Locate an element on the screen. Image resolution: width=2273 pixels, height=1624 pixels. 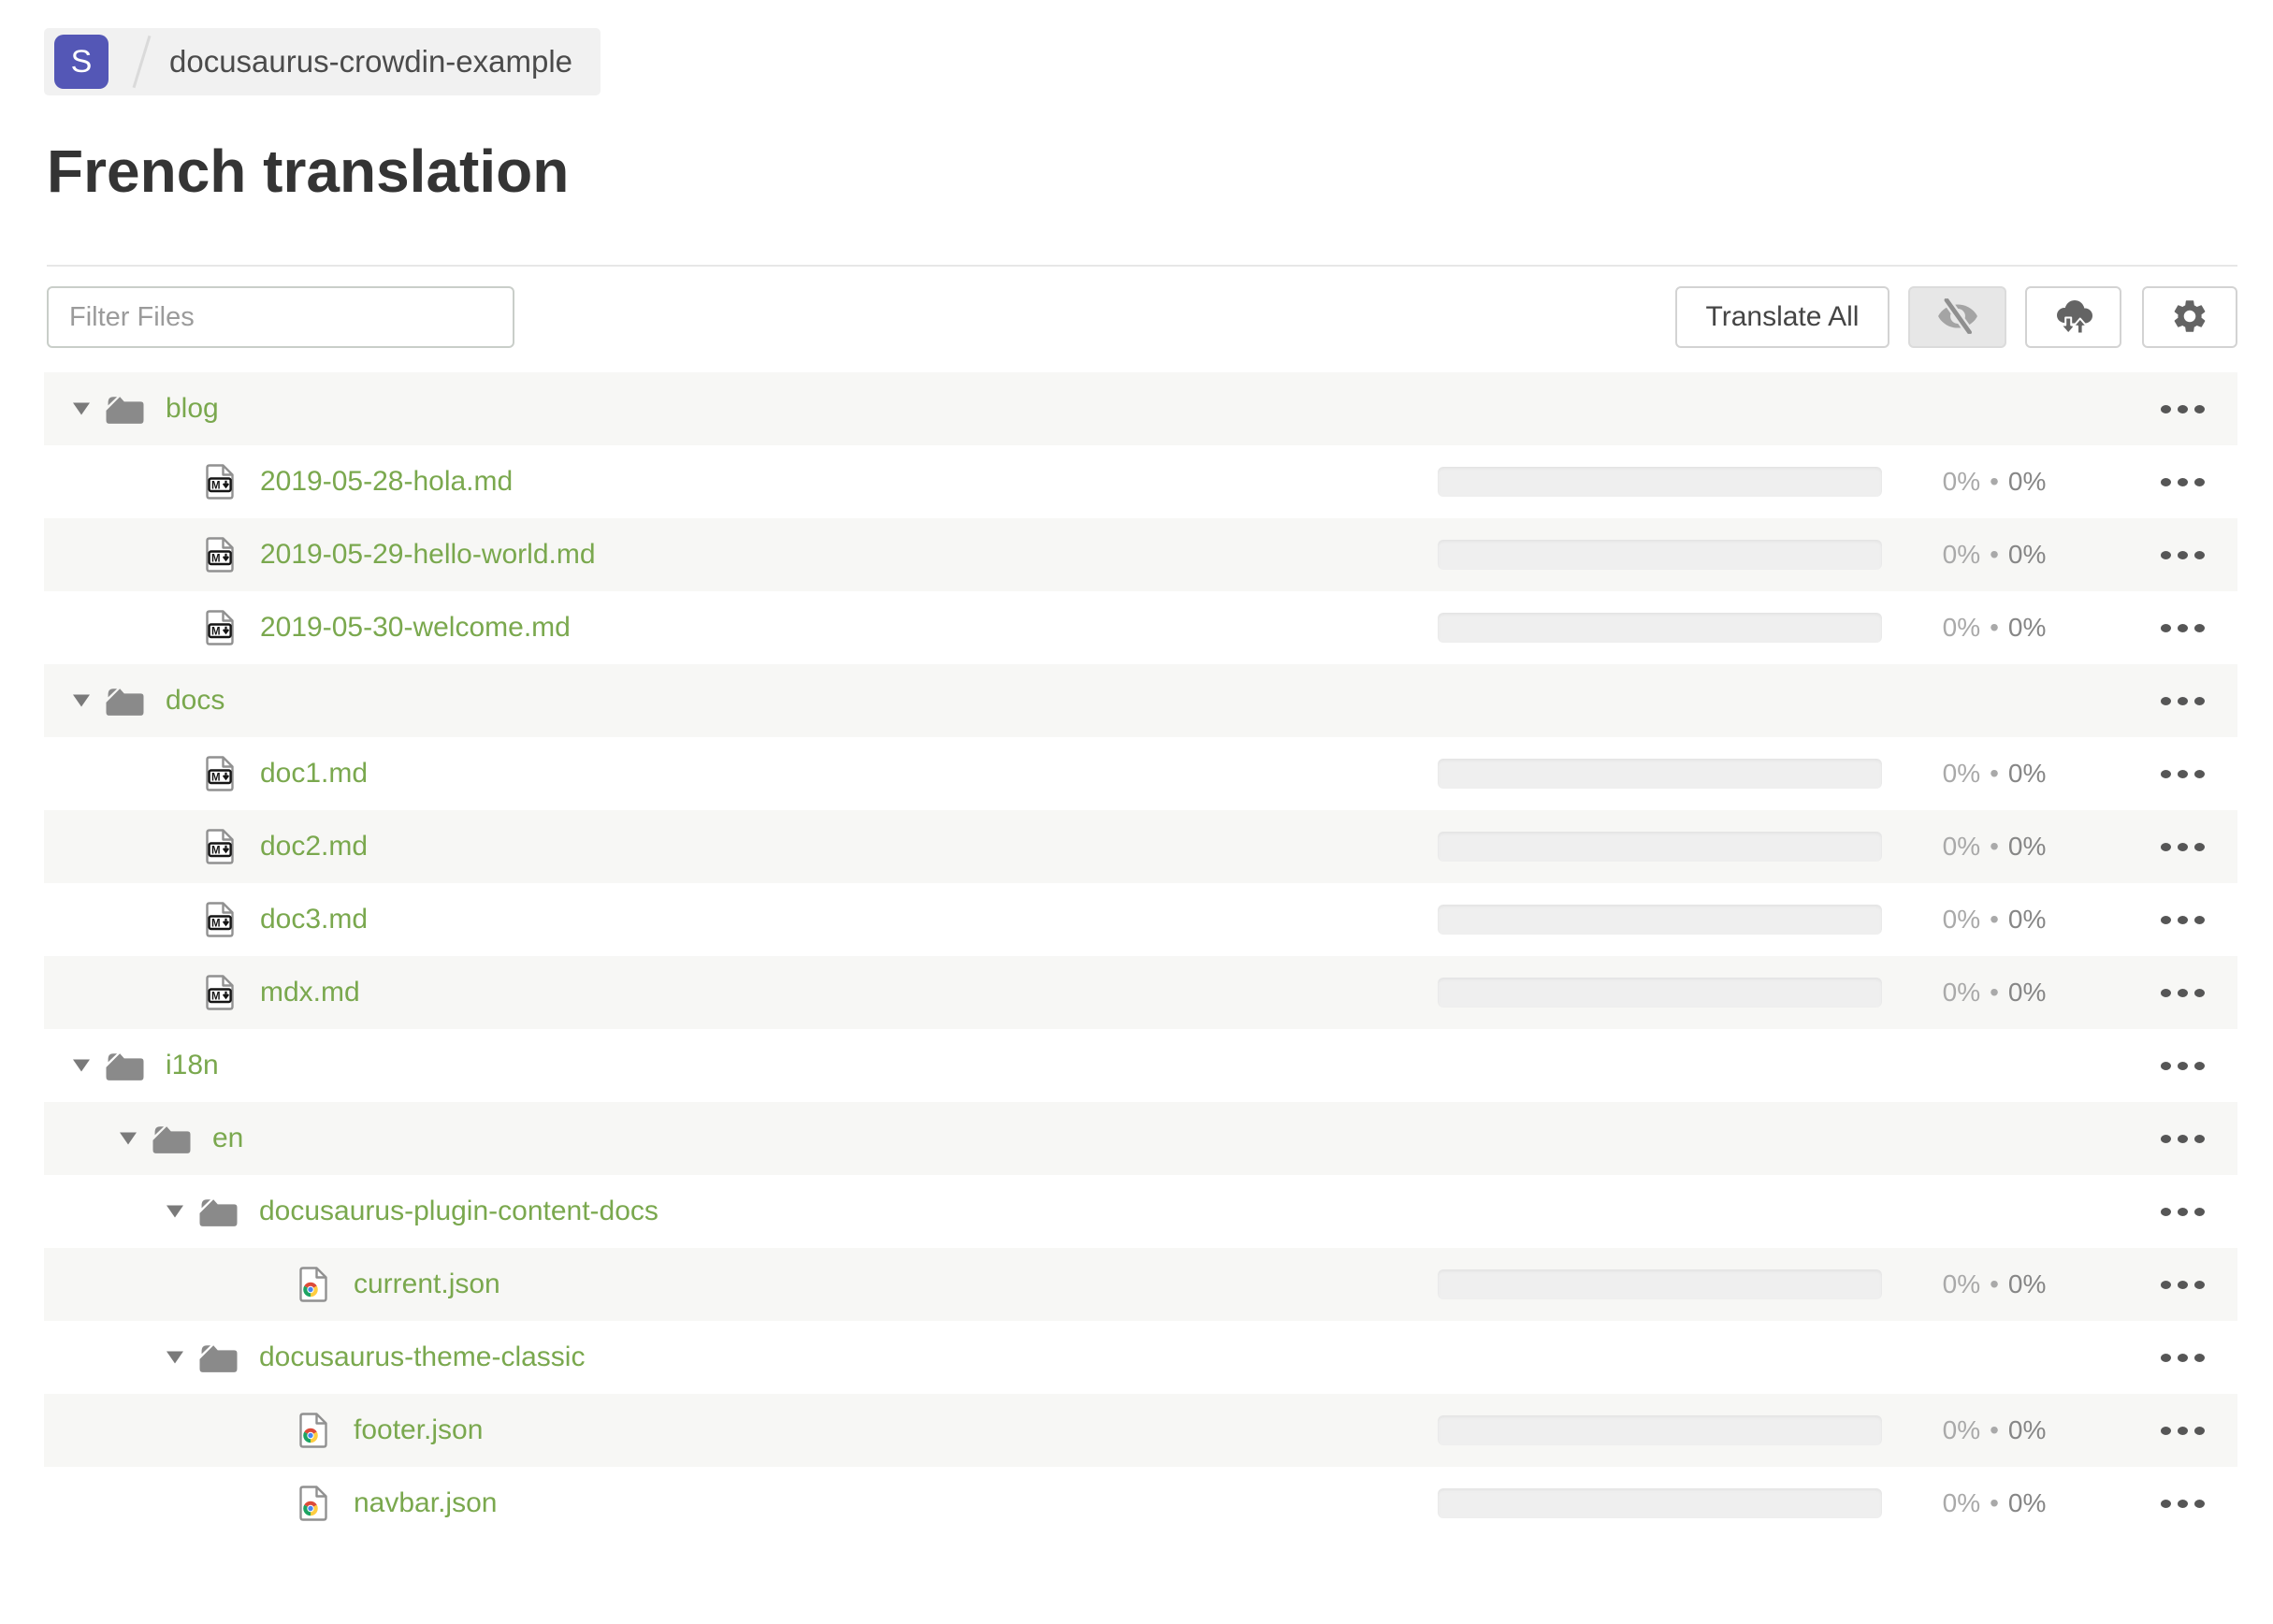
folder-link-i18n: i18n is located at coordinates (192, 1065).